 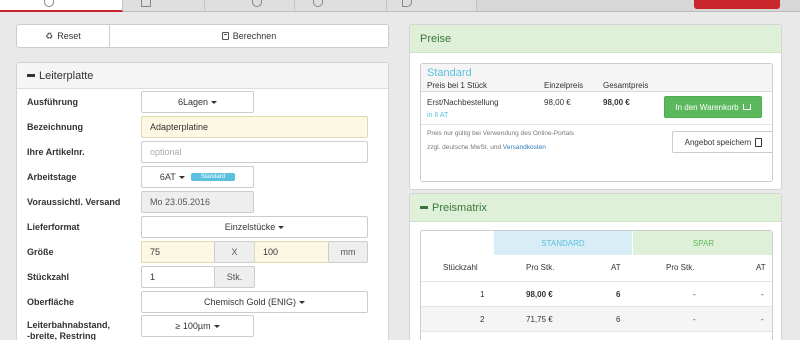 What do you see at coordinates (179, 127) in the screenshot?
I see `bezeichnung-value: Adapterplatine` at bounding box center [179, 127].